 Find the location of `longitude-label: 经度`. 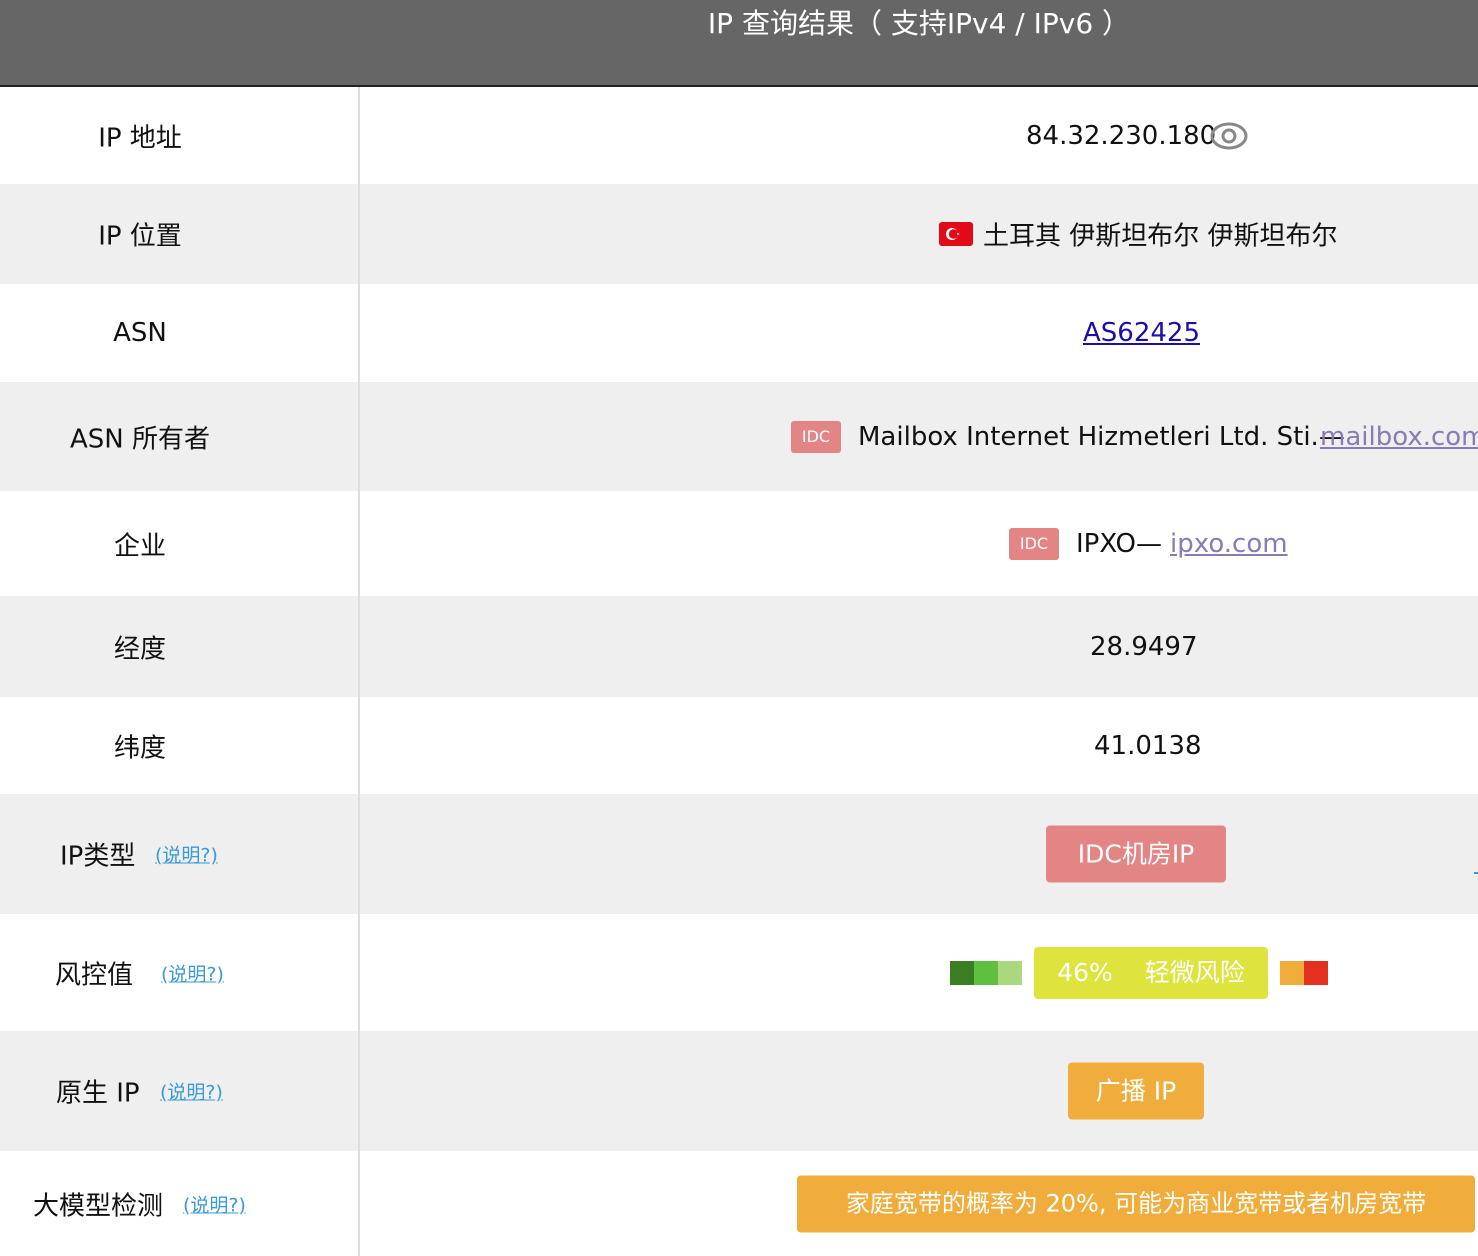

longitude-label: 经度 is located at coordinates (139, 649).